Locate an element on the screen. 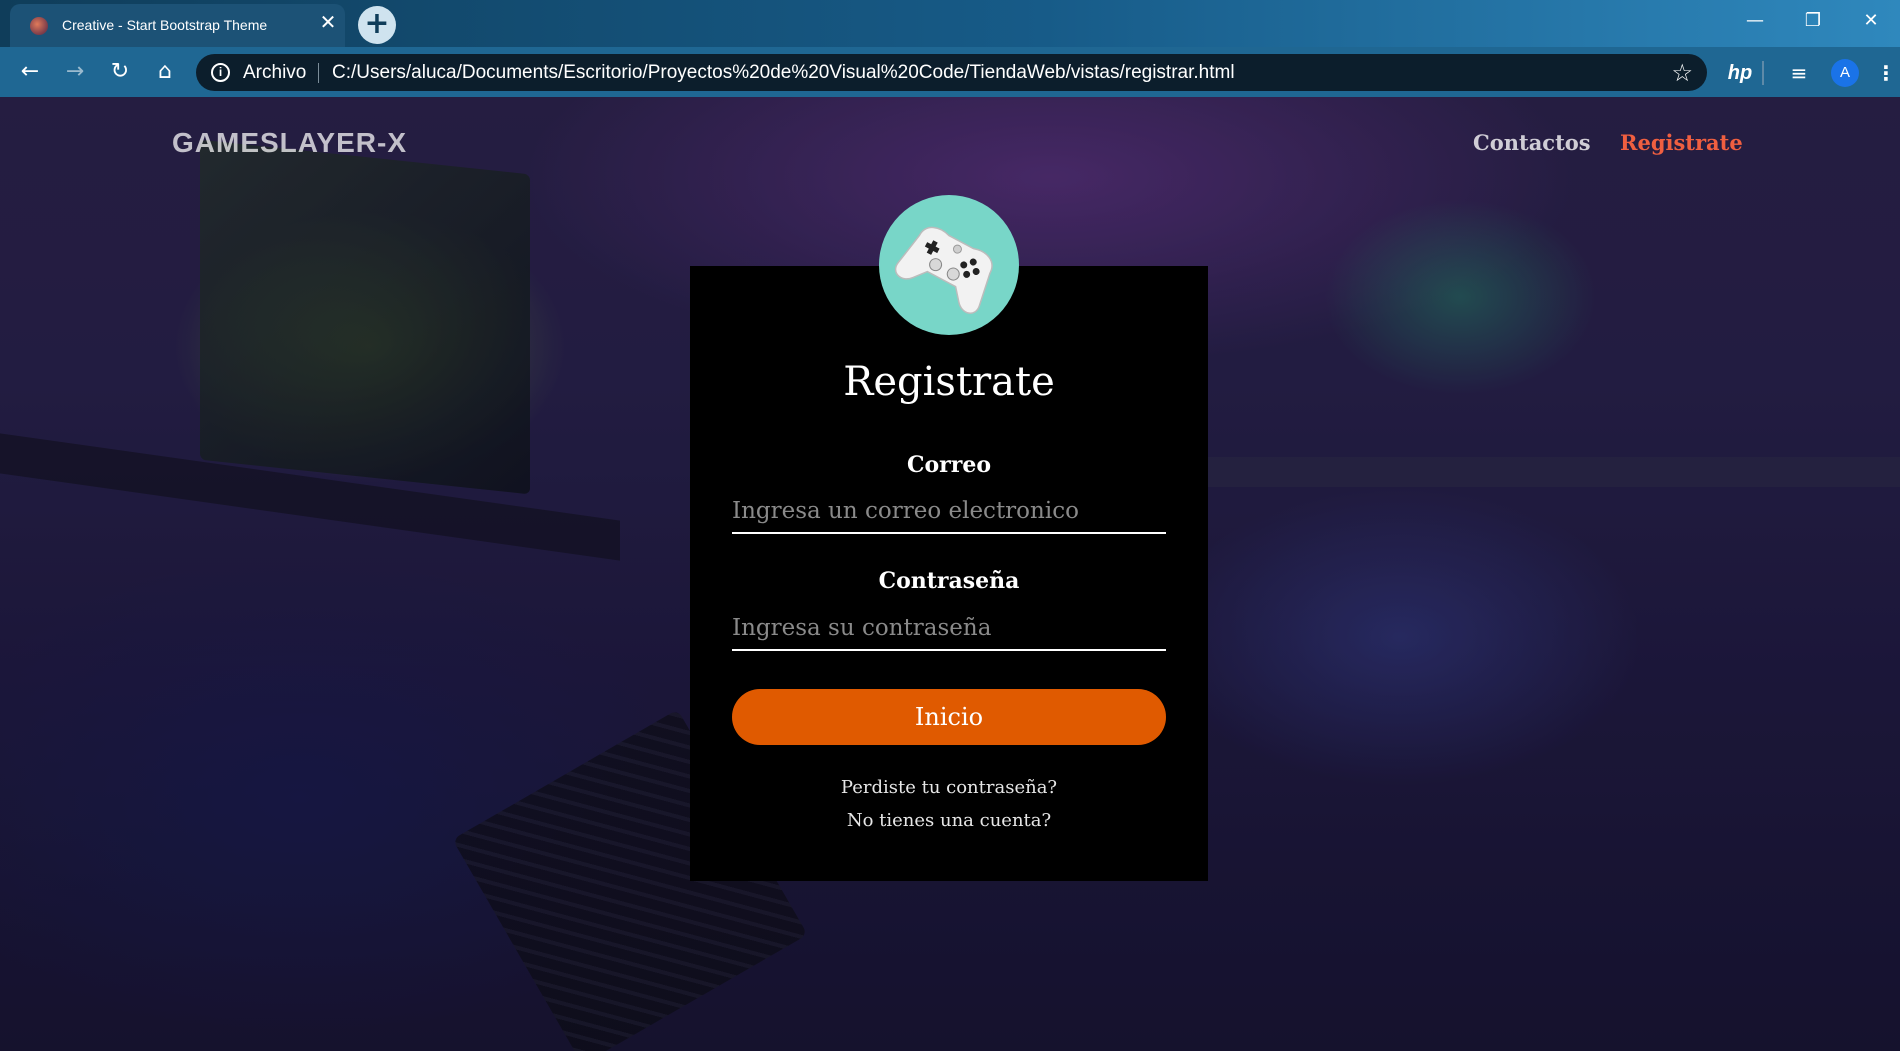  profile-avatar: A is located at coordinates (1845, 73).